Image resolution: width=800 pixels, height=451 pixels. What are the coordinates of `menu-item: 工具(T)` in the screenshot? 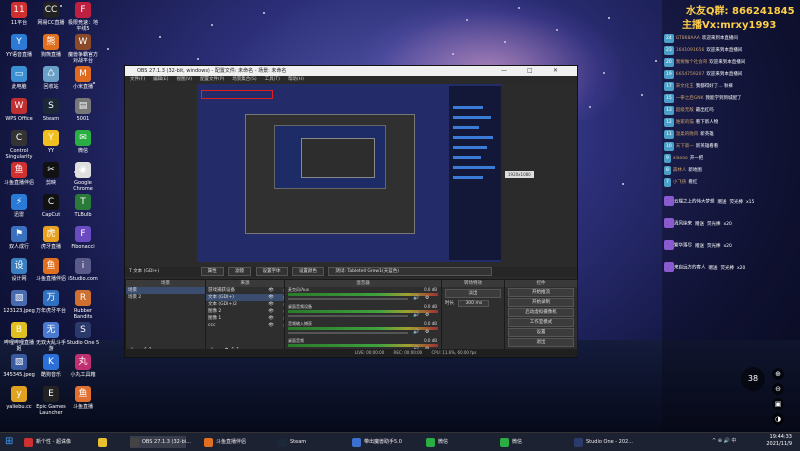 It's located at (272, 79).